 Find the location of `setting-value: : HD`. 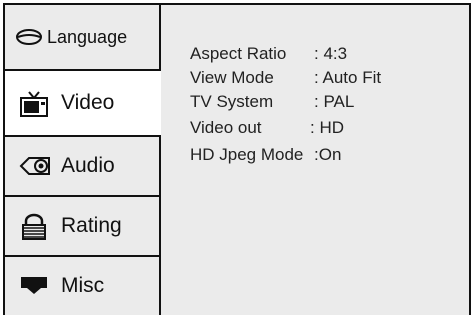

setting-value: : HD is located at coordinates (327, 127).